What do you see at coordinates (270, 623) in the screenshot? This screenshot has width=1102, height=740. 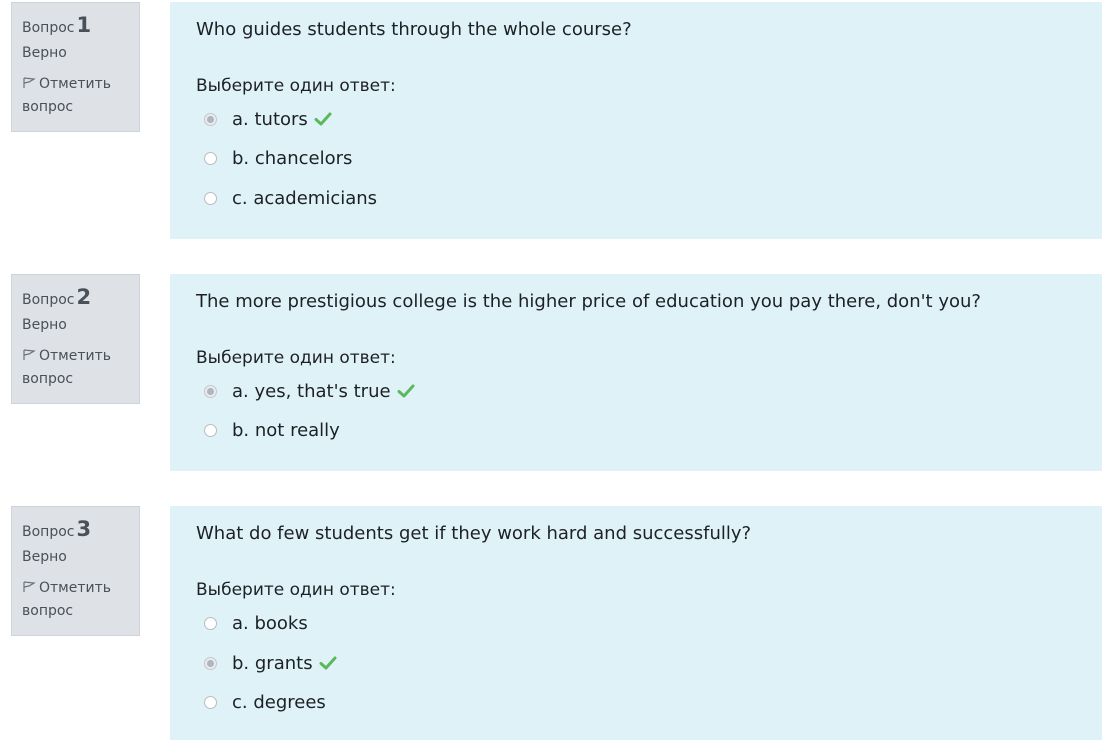 I see `answer-text: a. books` at bounding box center [270, 623].